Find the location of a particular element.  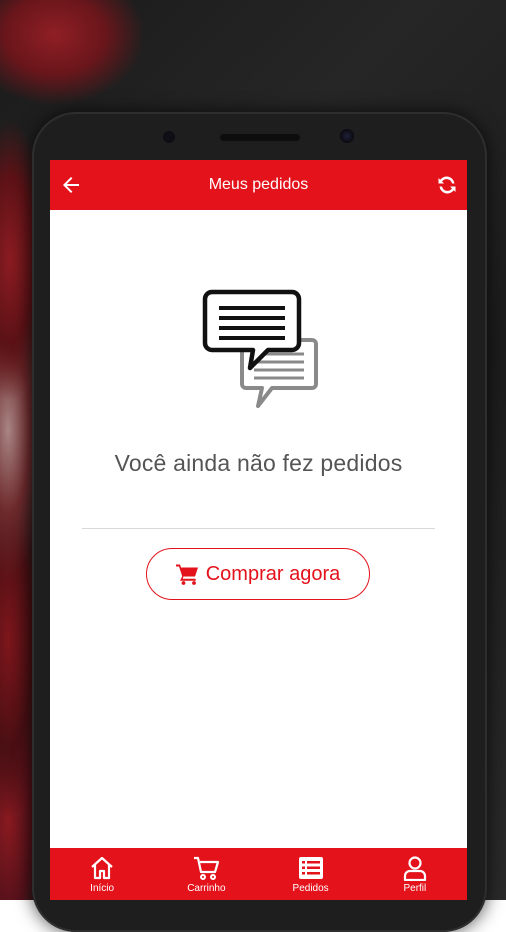

divider is located at coordinates (258, 528).